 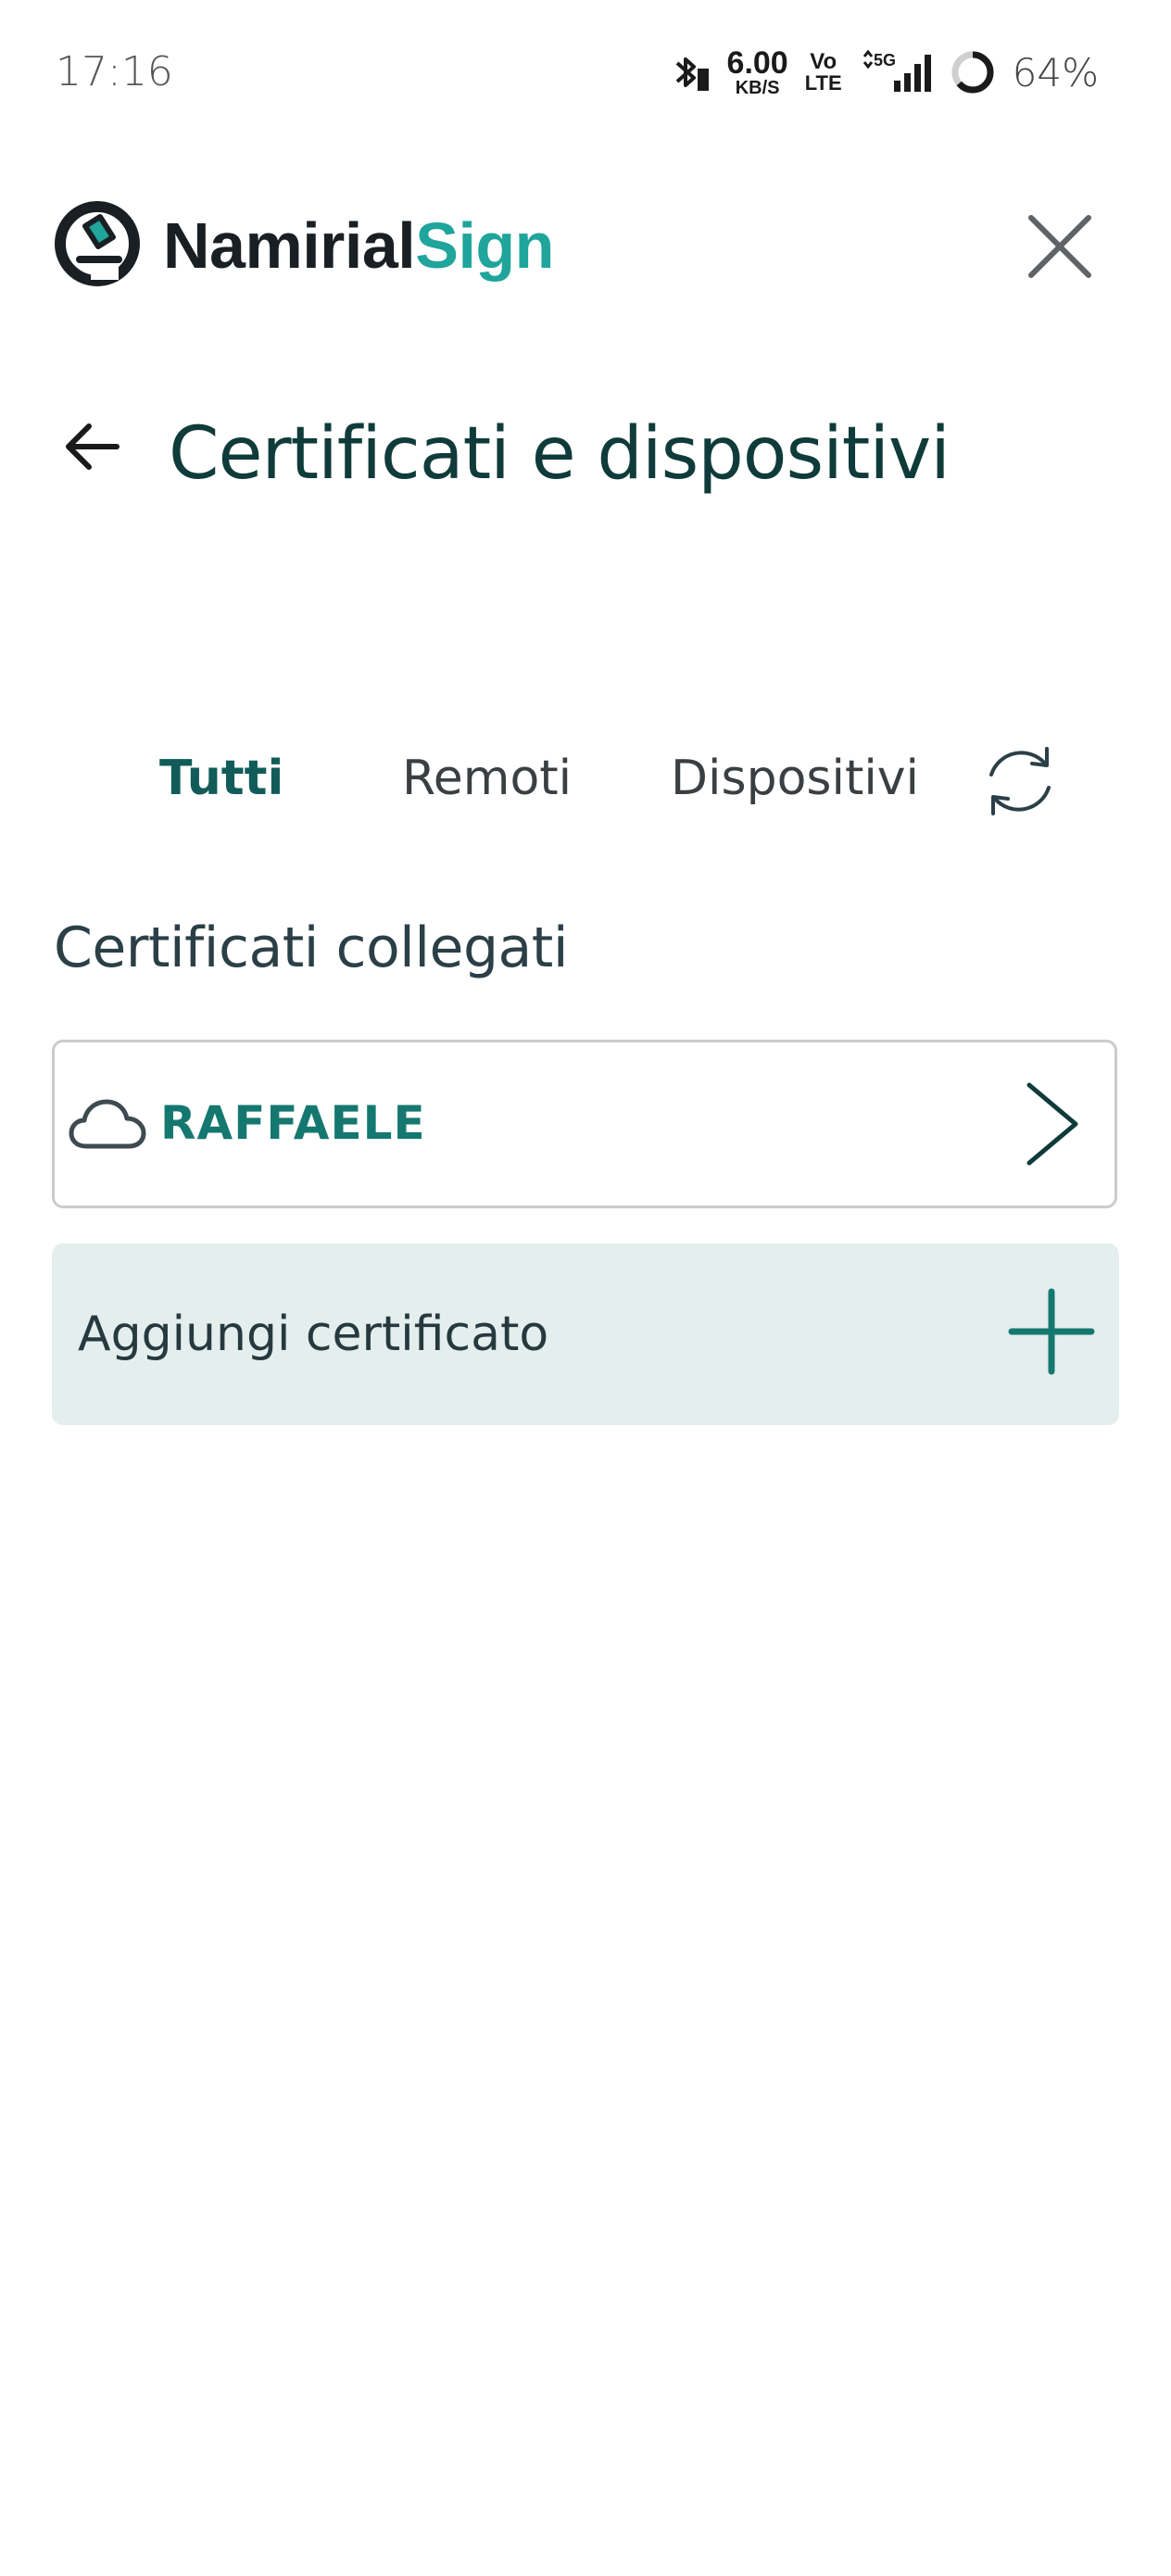 What do you see at coordinates (584, 1124) in the screenshot?
I see `certificate-item: RAFFAELE` at bounding box center [584, 1124].